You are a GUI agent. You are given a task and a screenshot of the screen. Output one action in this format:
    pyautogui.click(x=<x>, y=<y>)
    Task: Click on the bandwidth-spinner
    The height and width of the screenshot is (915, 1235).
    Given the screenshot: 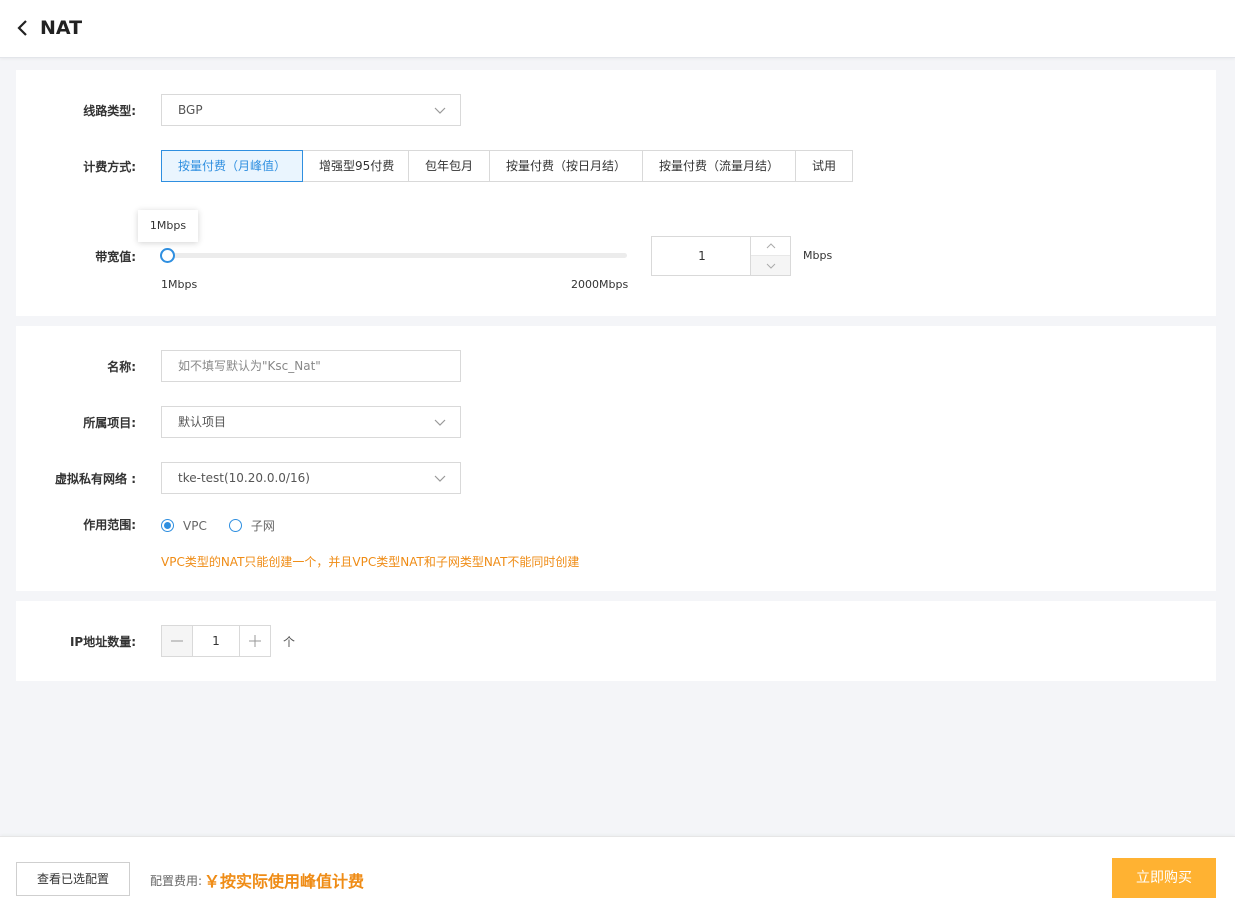 What is the action you would take?
    pyautogui.click(x=770, y=256)
    